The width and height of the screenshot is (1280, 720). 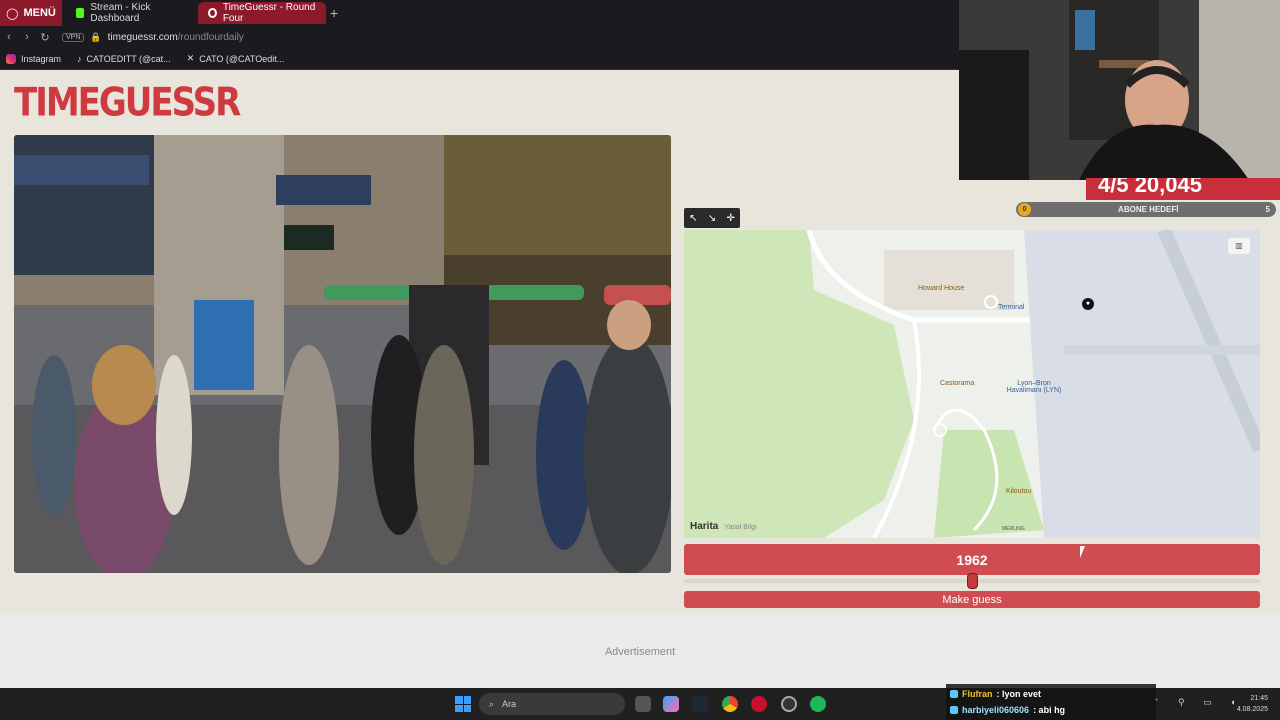 What do you see at coordinates (1013, 529) in the screenshot?
I see `map-label-road: MERLING` at bounding box center [1013, 529].